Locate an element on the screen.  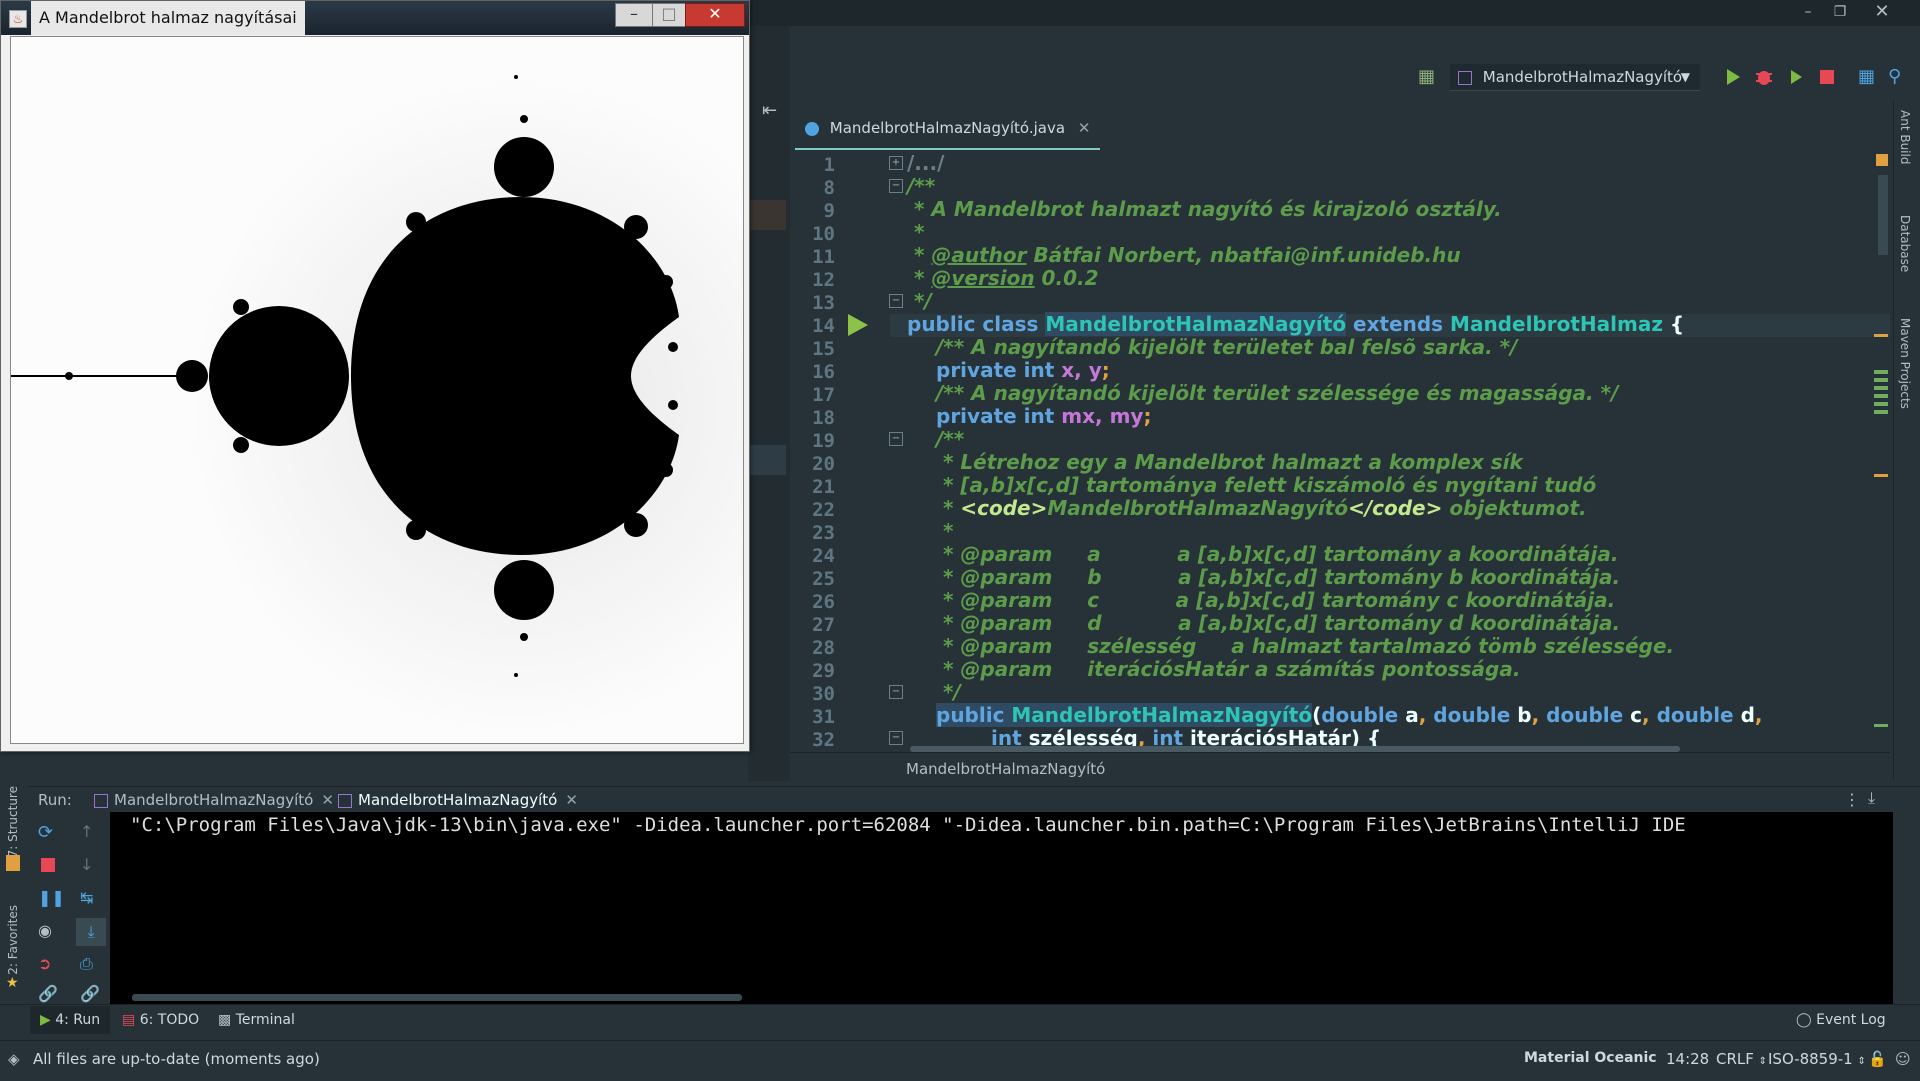
tool-tab-todo: ▤ 6: TODO is located at coordinates (160, 1020).